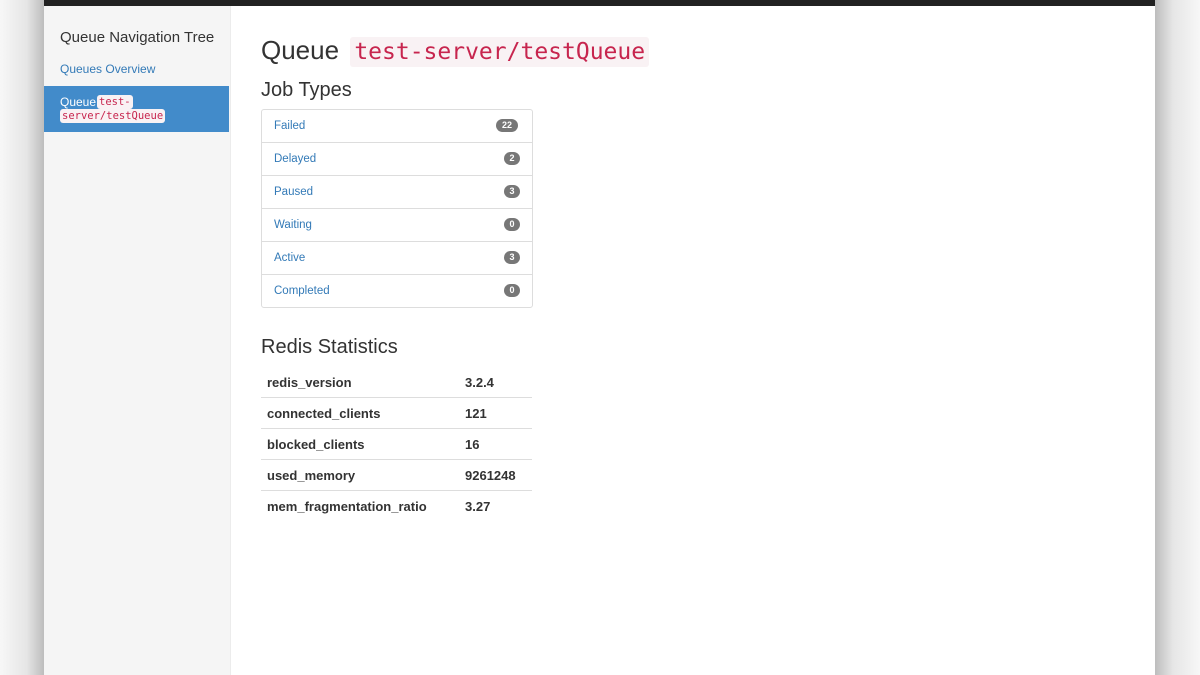  Describe the element at coordinates (295, 159) in the screenshot. I see `job-type-label: Delayed` at that location.